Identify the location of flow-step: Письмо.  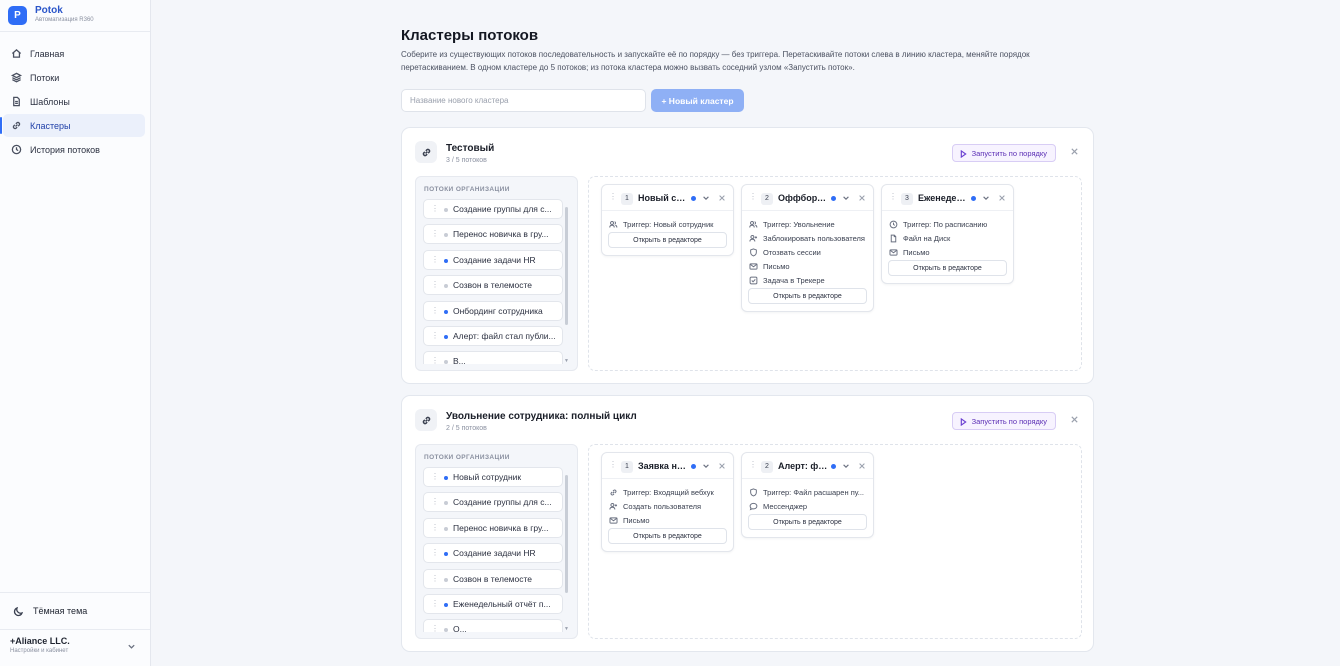
(947, 252).